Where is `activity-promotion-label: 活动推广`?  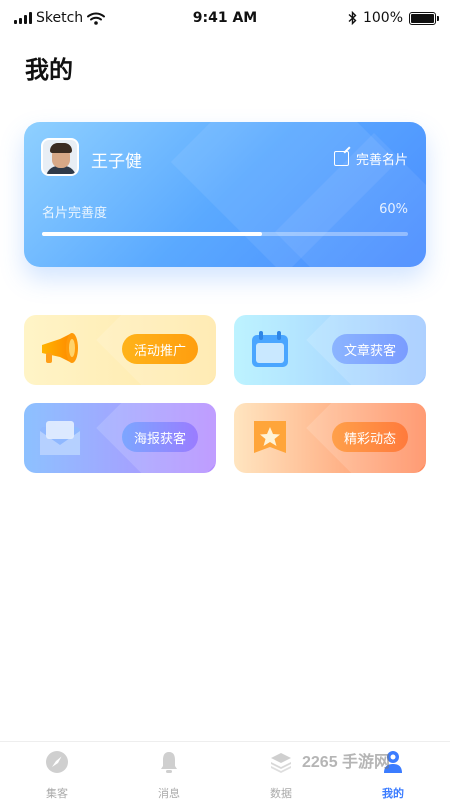 activity-promotion-label: 活动推广 is located at coordinates (159, 349).